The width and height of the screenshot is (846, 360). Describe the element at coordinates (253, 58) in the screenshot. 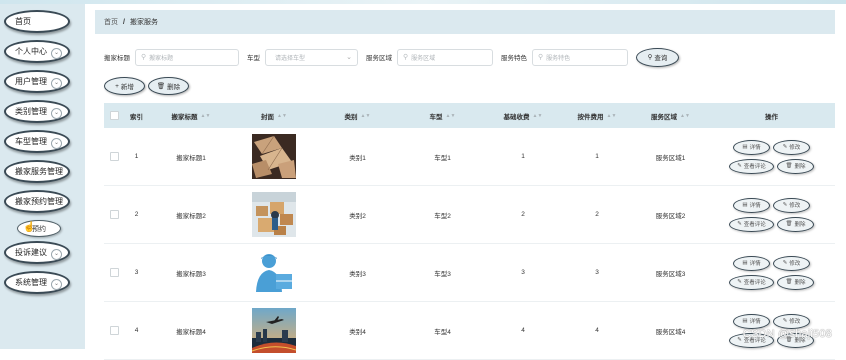

I see `car-type-filter-label: 车型` at that location.